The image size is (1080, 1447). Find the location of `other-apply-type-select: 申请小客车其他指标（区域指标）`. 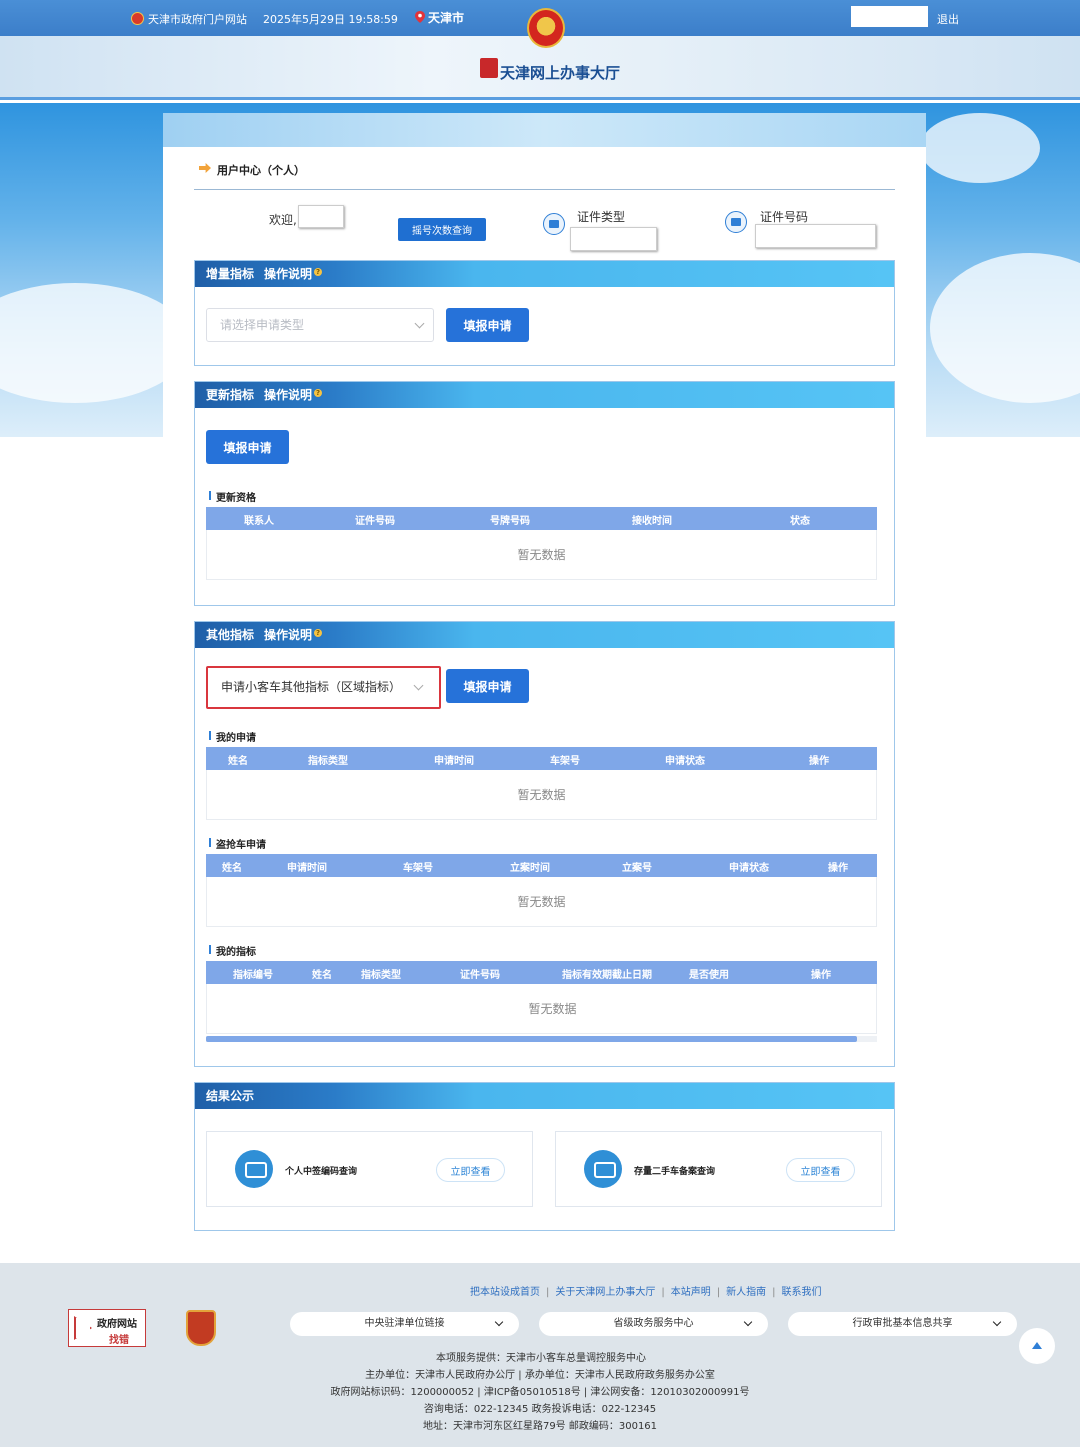

other-apply-type-select: 申请小客车其他指标（区域指标） is located at coordinates (323, 687).